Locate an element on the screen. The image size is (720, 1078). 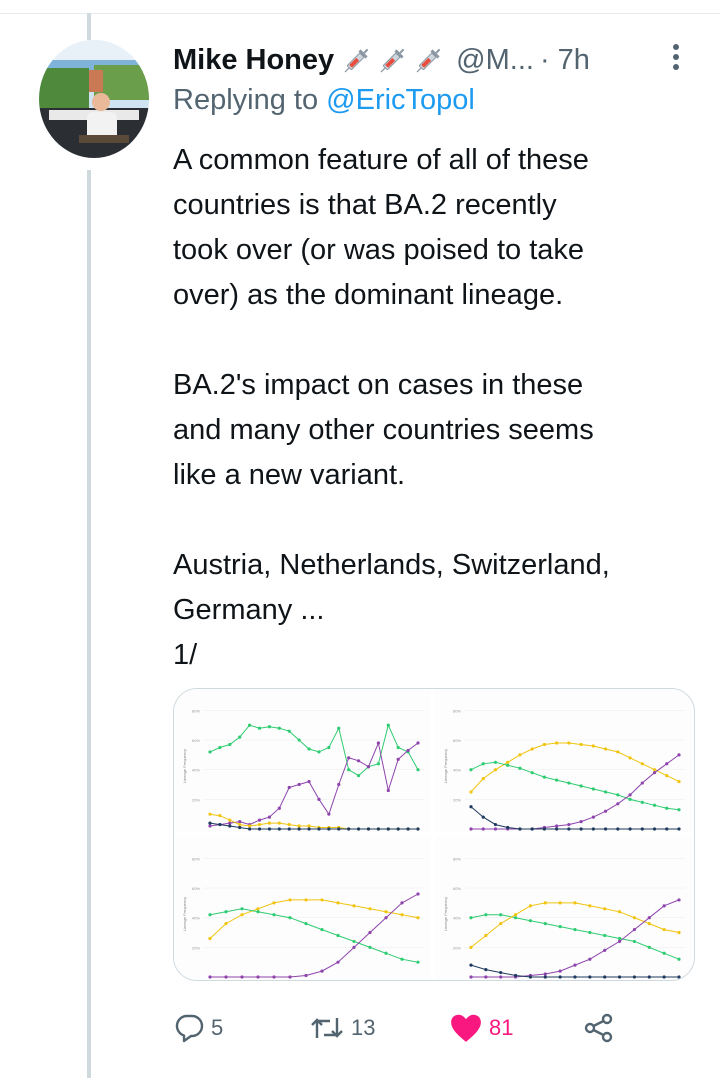
reply-to-link: @EricTopol is located at coordinates (400, 100).